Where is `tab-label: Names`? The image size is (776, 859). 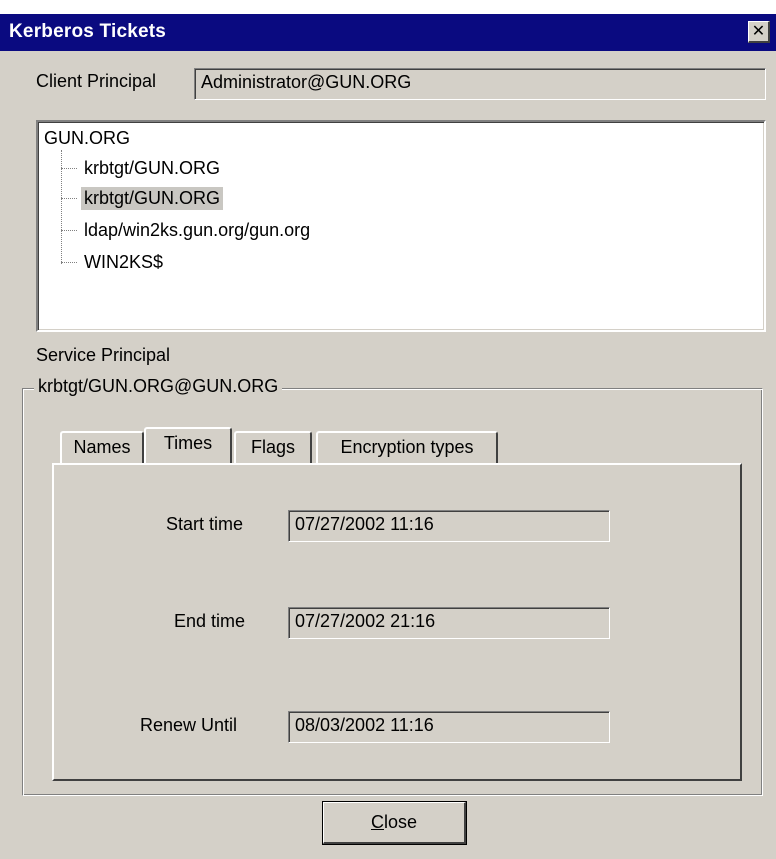
tab-label: Names is located at coordinates (102, 447).